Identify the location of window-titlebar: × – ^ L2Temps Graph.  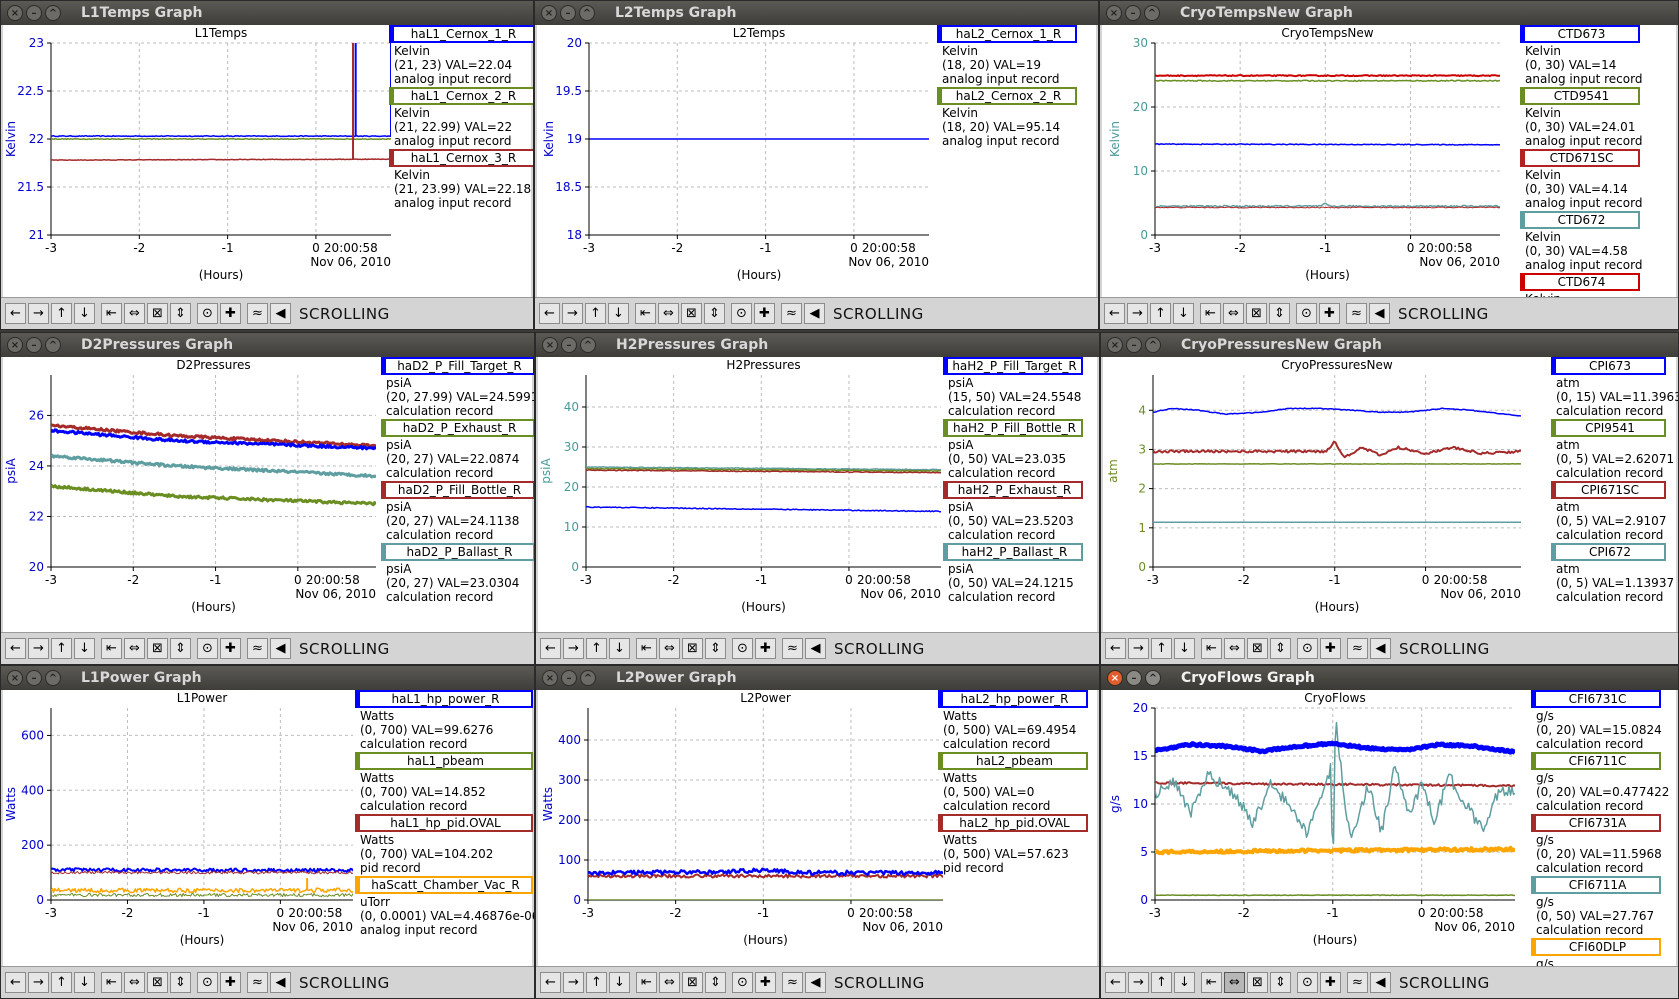
(816, 13).